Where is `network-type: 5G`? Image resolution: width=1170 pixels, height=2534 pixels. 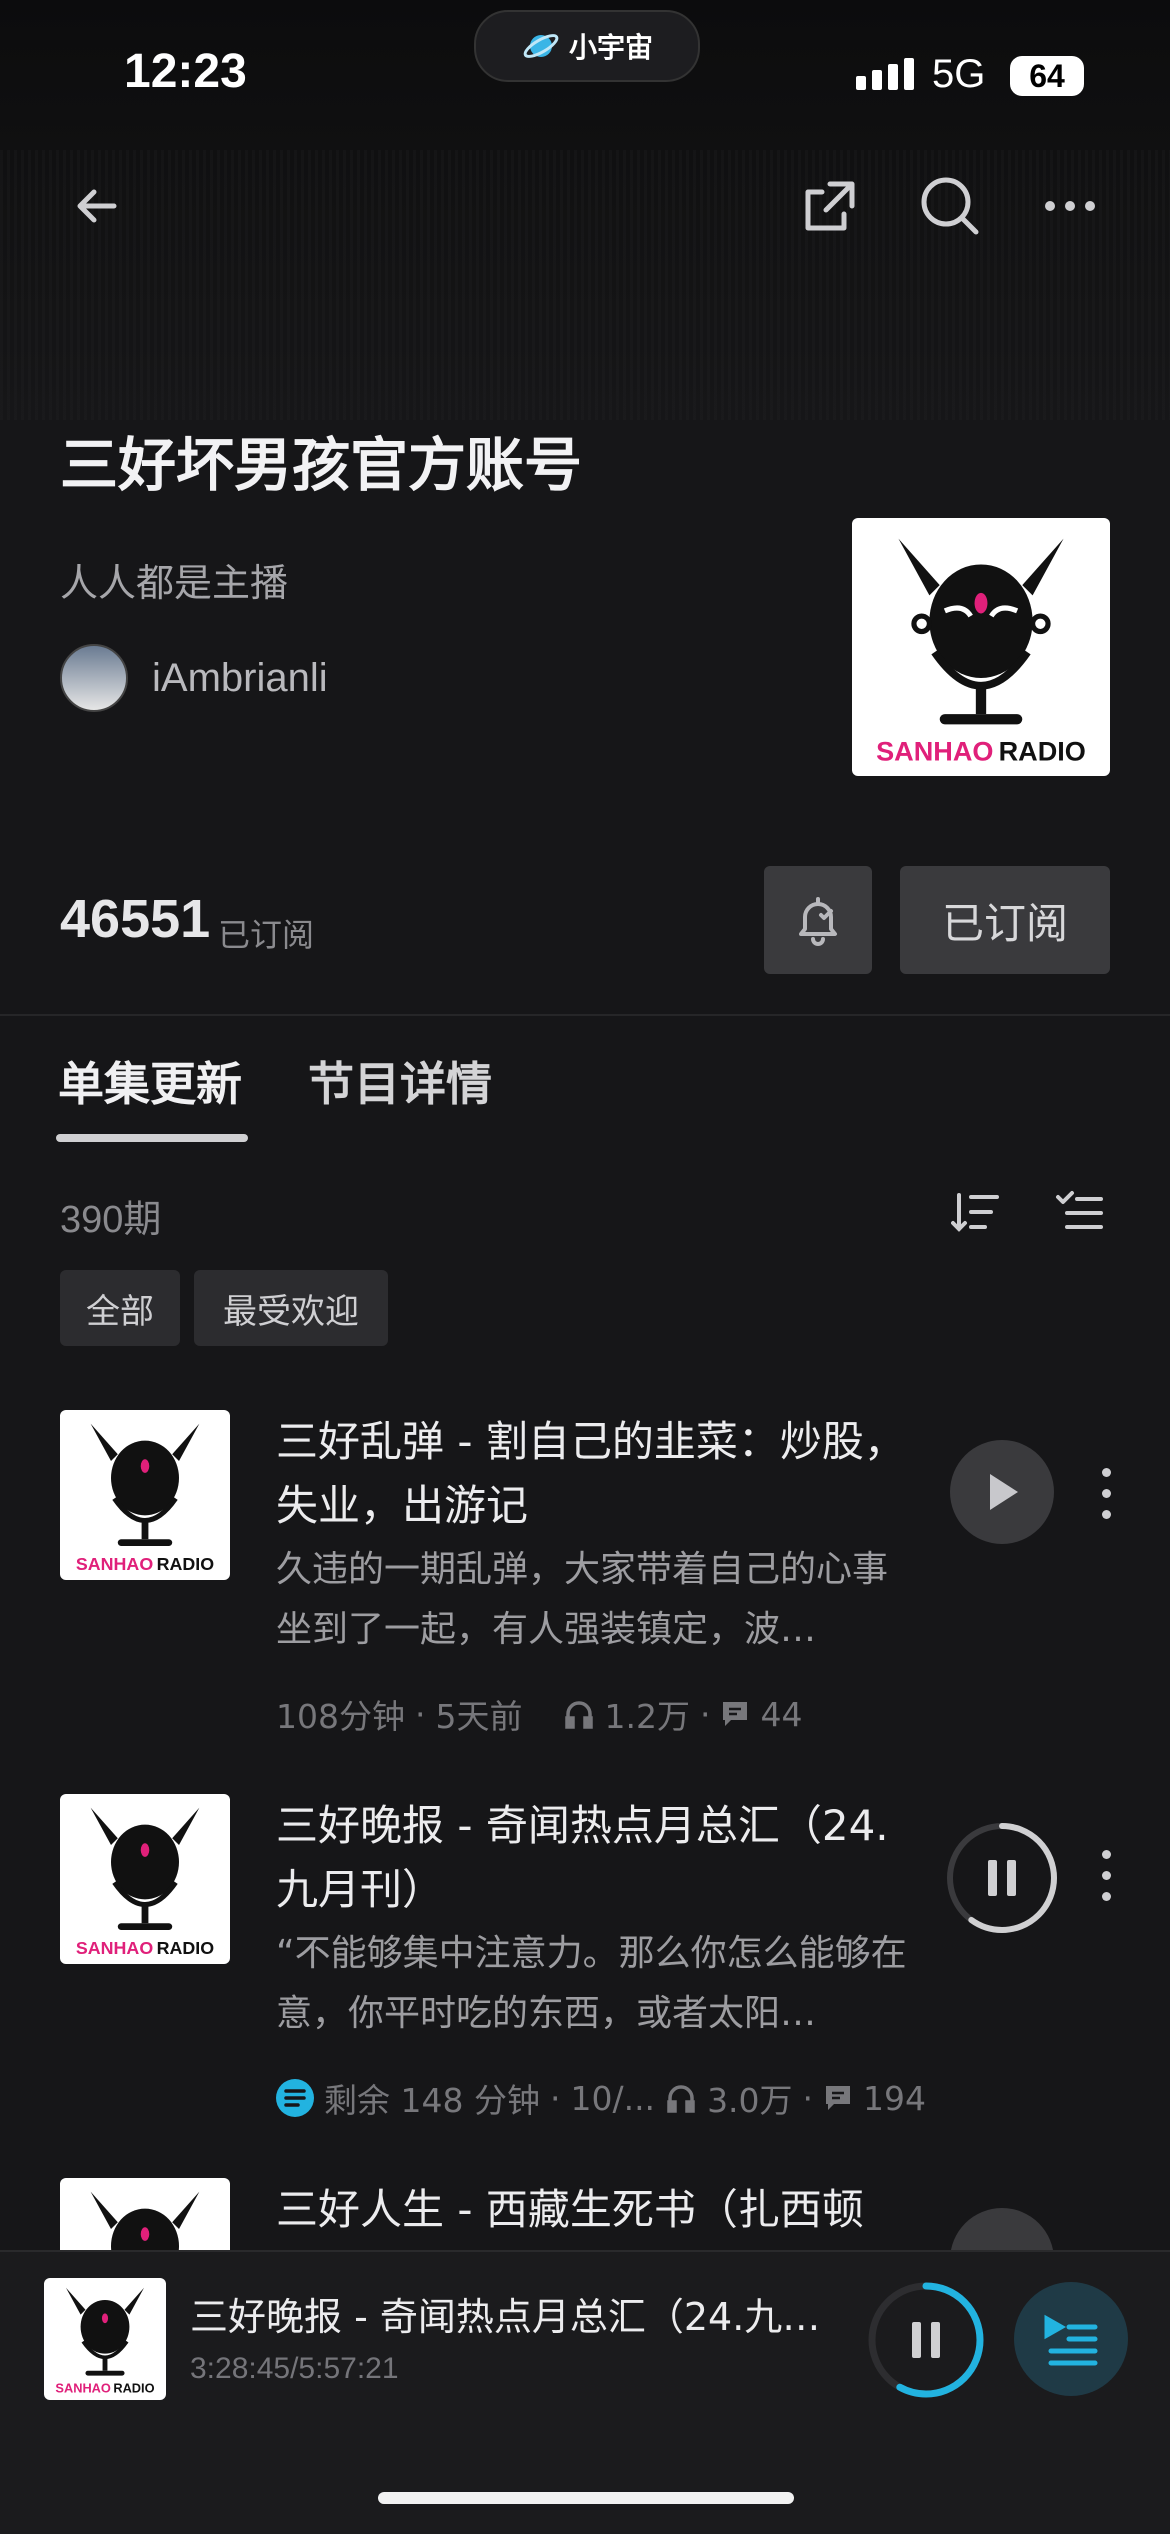 network-type: 5G is located at coordinates (959, 74).